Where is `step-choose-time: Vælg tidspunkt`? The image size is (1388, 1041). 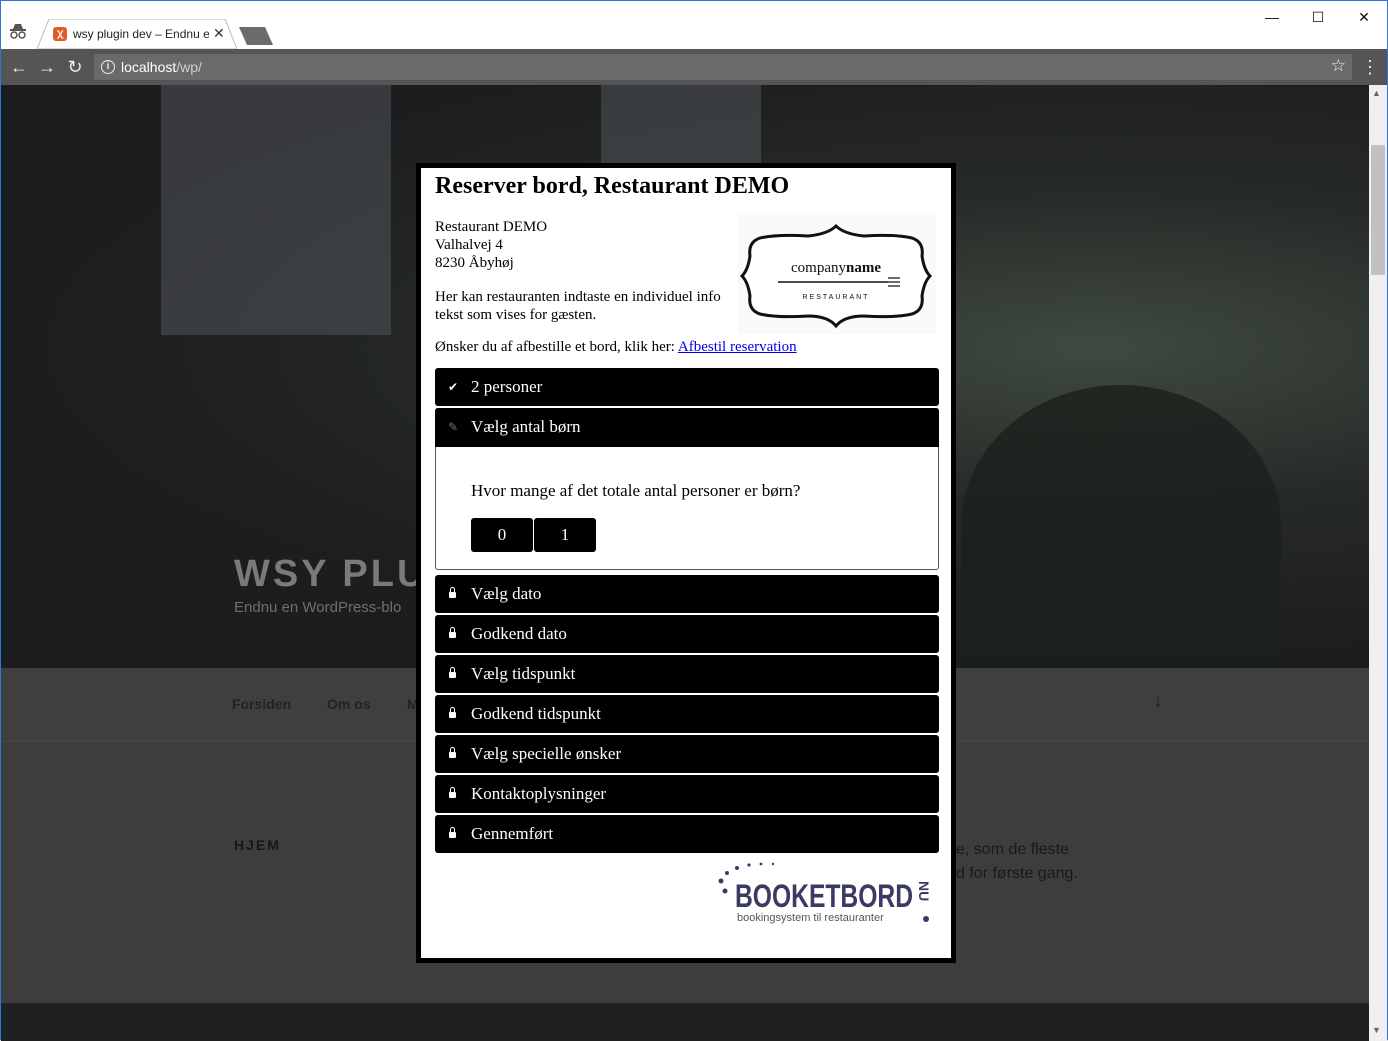 step-choose-time: Vælg tidspunkt is located at coordinates (687, 674).